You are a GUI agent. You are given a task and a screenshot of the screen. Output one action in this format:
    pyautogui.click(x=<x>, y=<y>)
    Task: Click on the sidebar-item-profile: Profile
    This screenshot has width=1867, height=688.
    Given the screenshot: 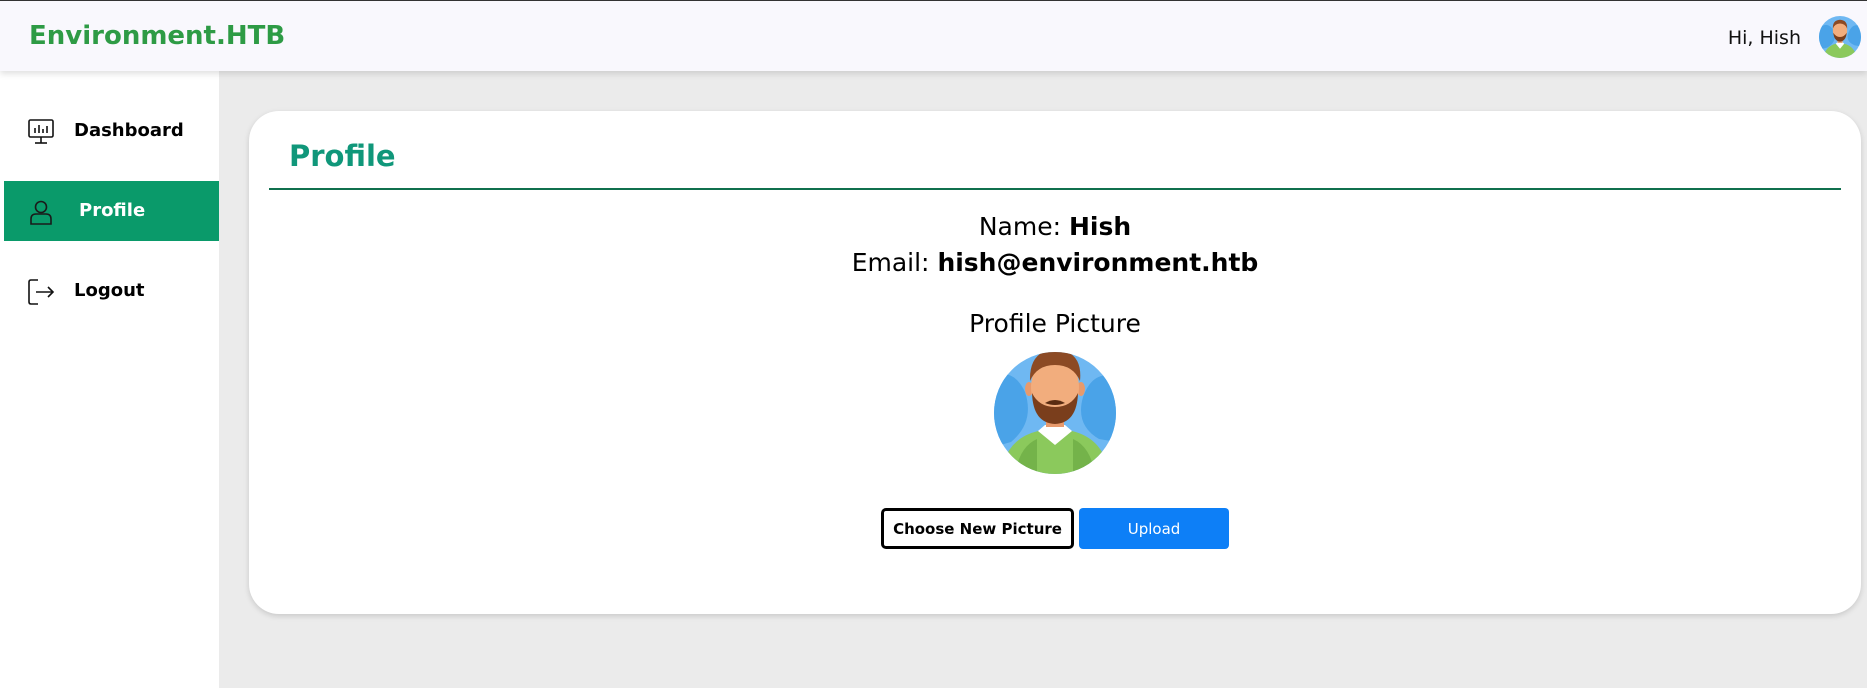 What is the action you would take?
    pyautogui.click(x=111, y=211)
    